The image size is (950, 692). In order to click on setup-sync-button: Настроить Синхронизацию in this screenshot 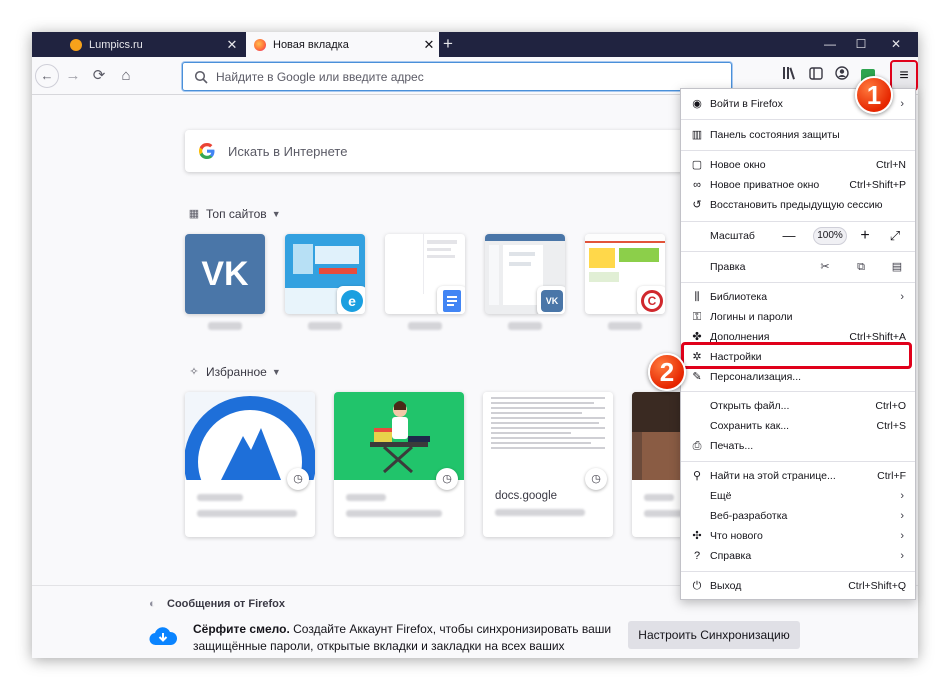, I will do `click(714, 635)`.